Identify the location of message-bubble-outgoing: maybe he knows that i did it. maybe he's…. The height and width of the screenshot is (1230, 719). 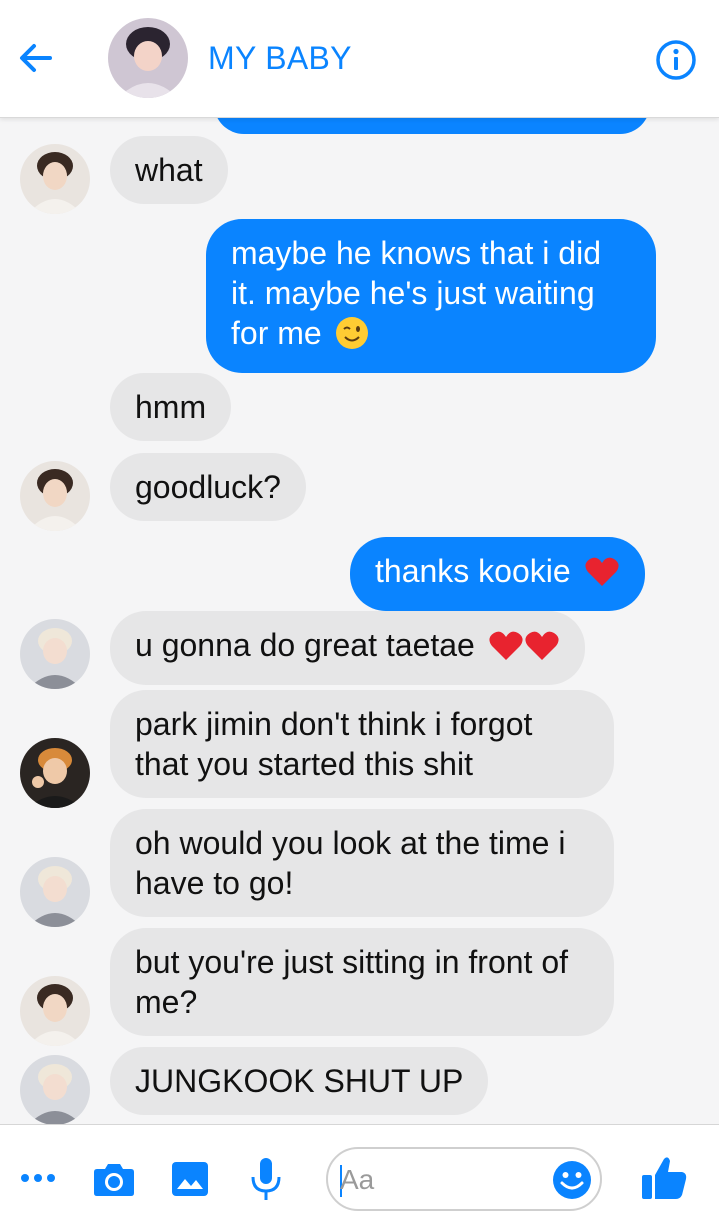
(431, 296).